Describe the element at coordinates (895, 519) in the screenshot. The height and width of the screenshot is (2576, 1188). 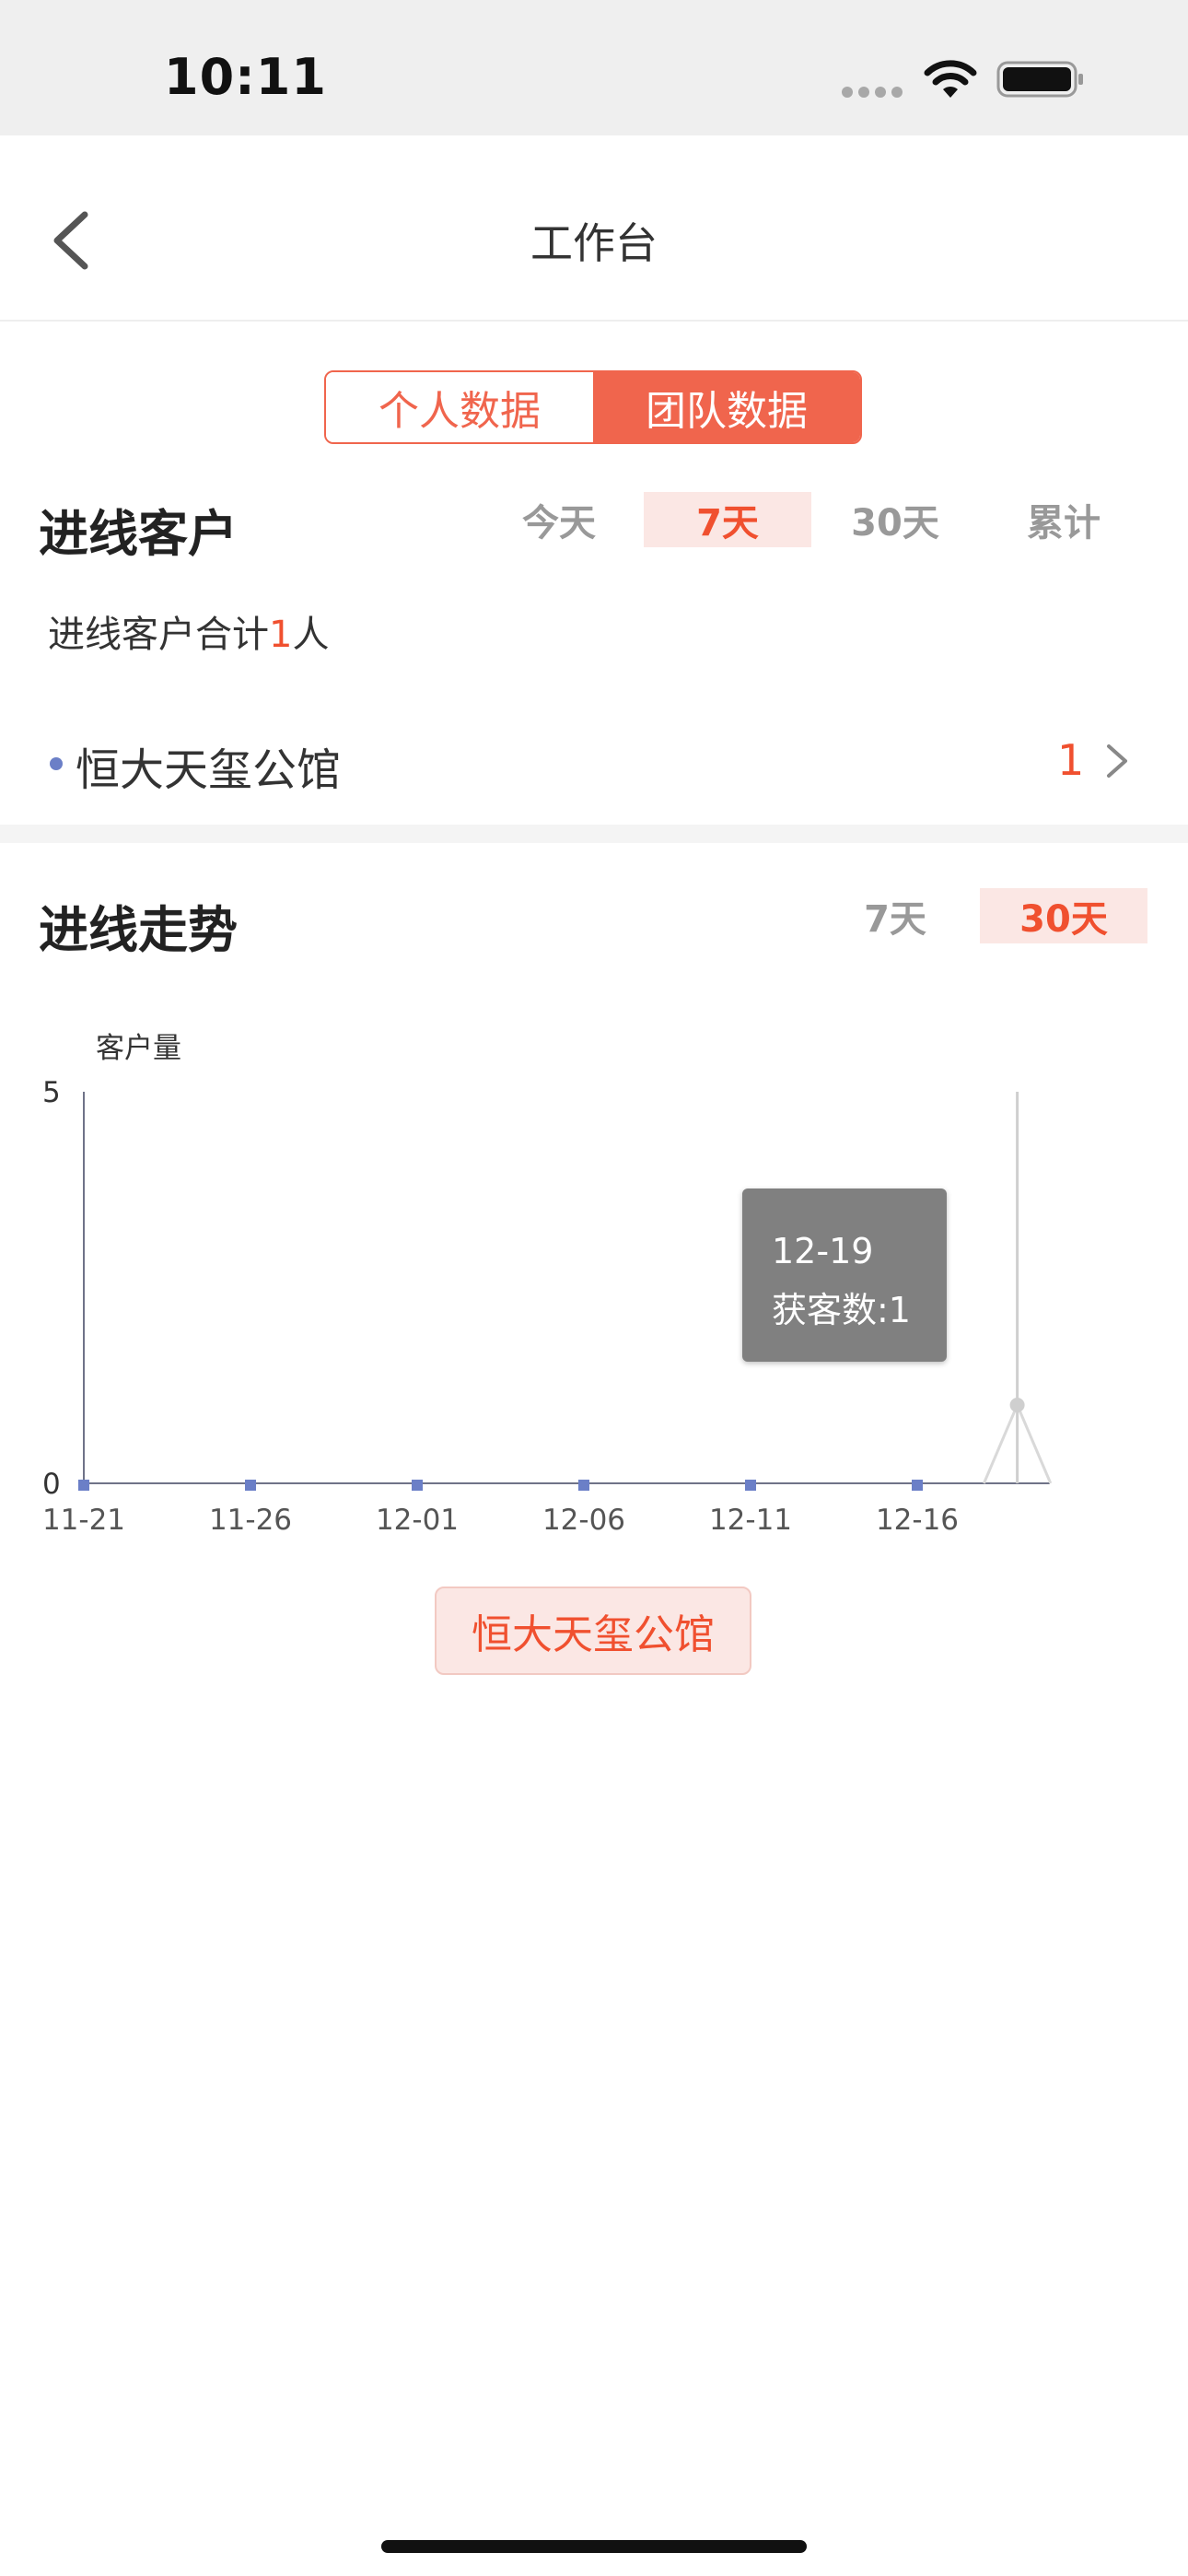
I see `range-tab-30days: 30天` at that location.